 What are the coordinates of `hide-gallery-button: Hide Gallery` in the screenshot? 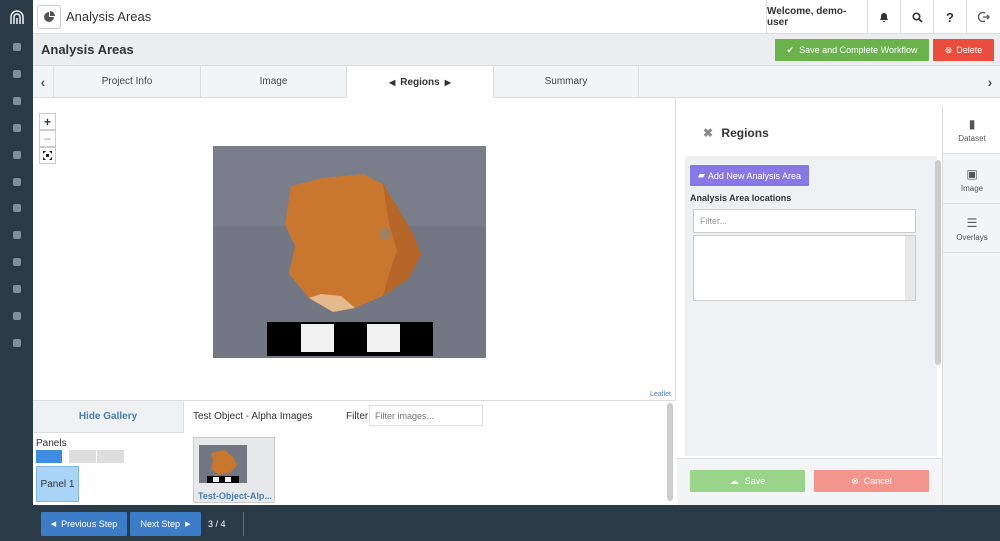 It's located at (108, 417).